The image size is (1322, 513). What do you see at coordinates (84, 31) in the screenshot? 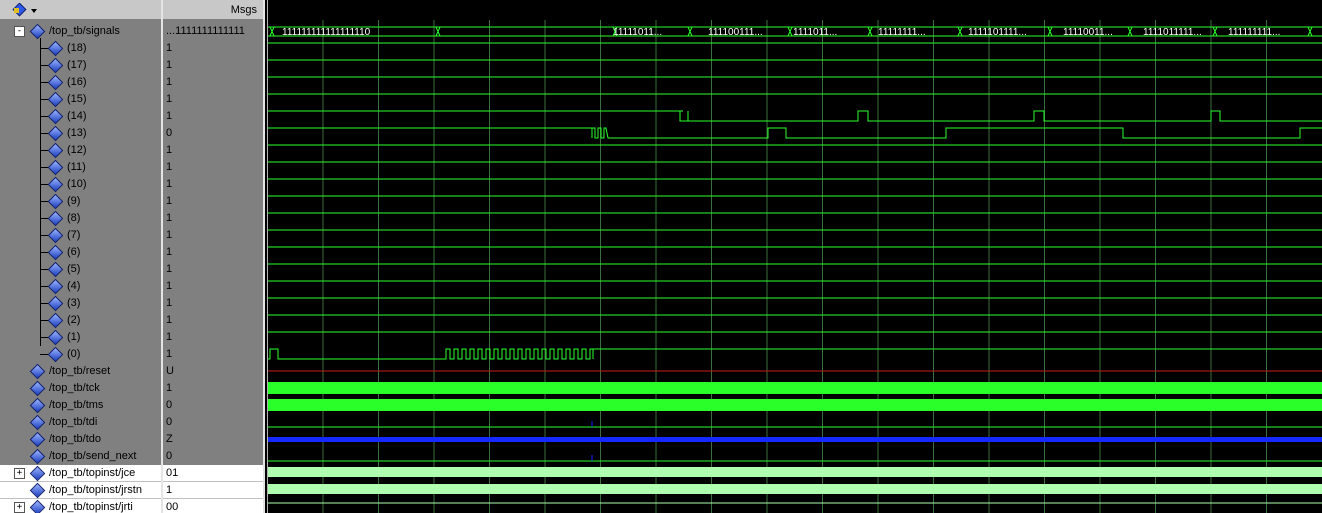
I see `signal-name: /top_tb/signals` at bounding box center [84, 31].